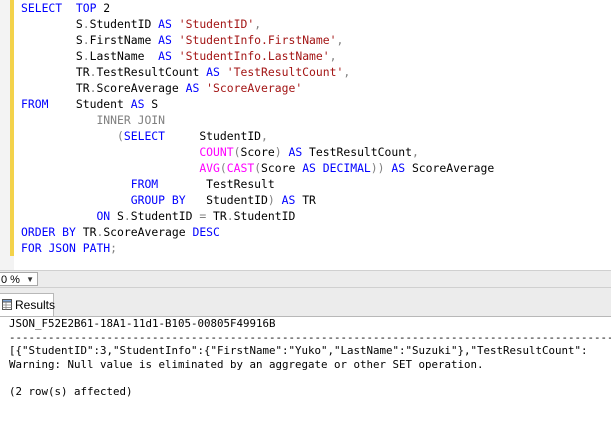  I want to click on code-line: S.FirstName AS 'StudentInfo.FirstName',, so click(257, 40).